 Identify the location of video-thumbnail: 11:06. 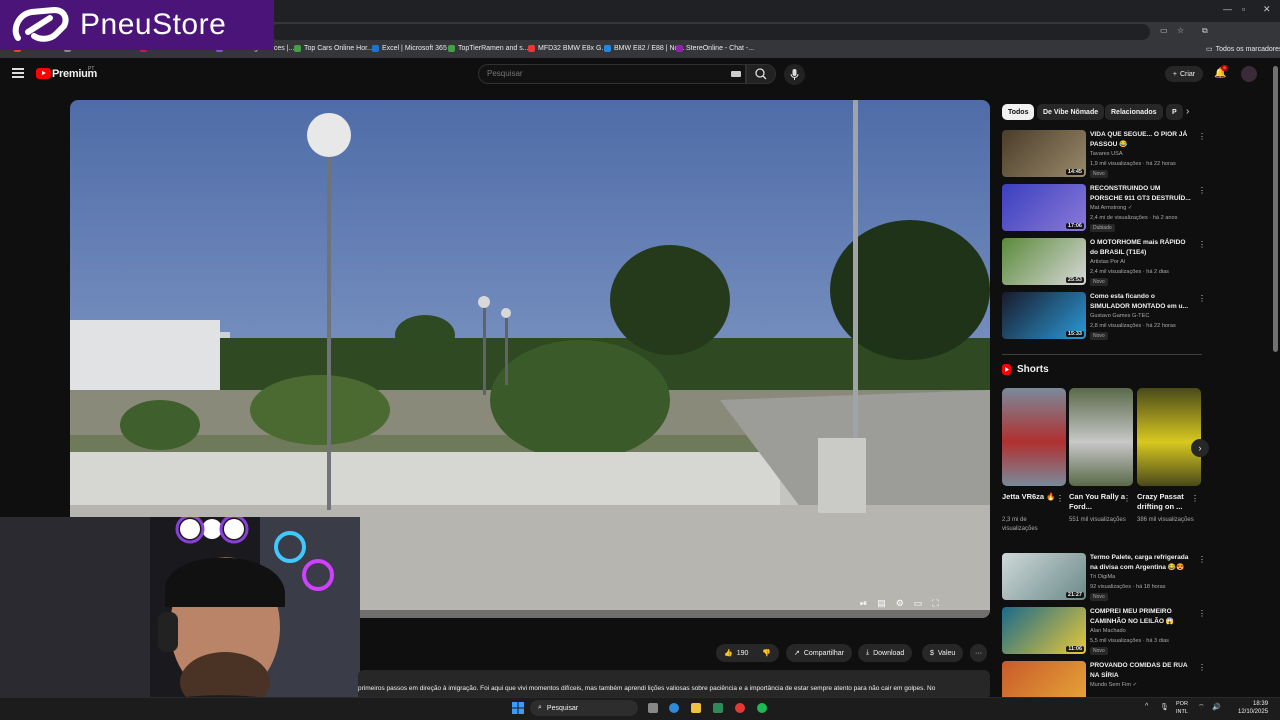
(1044, 630).